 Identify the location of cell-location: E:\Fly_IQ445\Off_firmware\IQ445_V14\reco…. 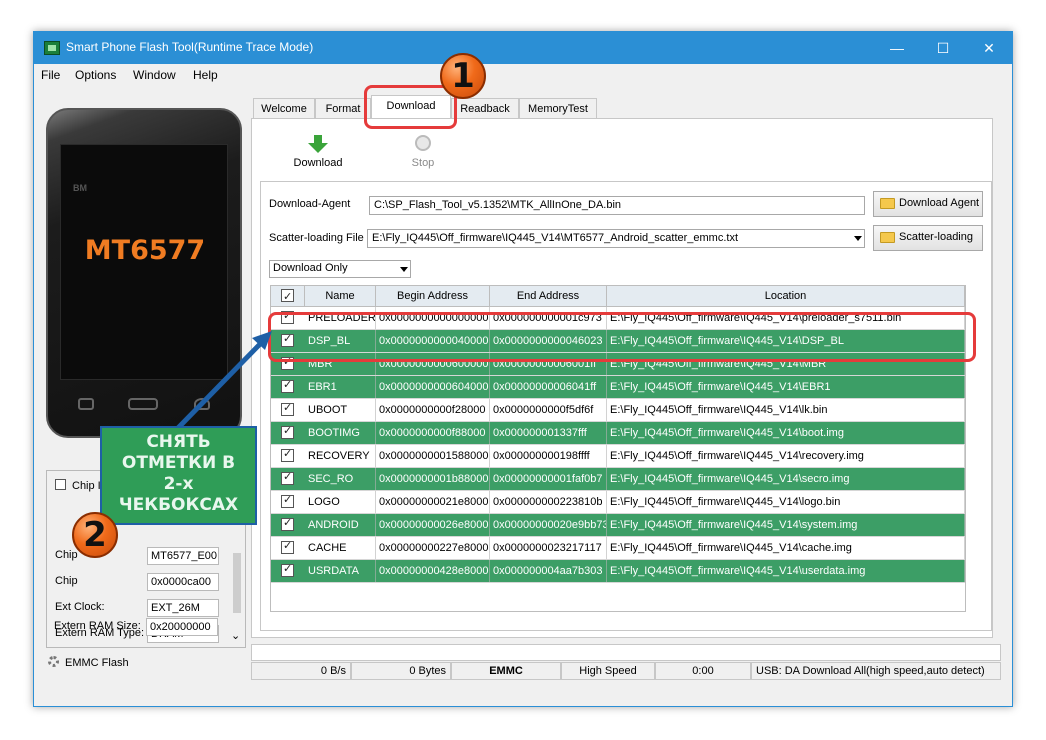
(786, 456).